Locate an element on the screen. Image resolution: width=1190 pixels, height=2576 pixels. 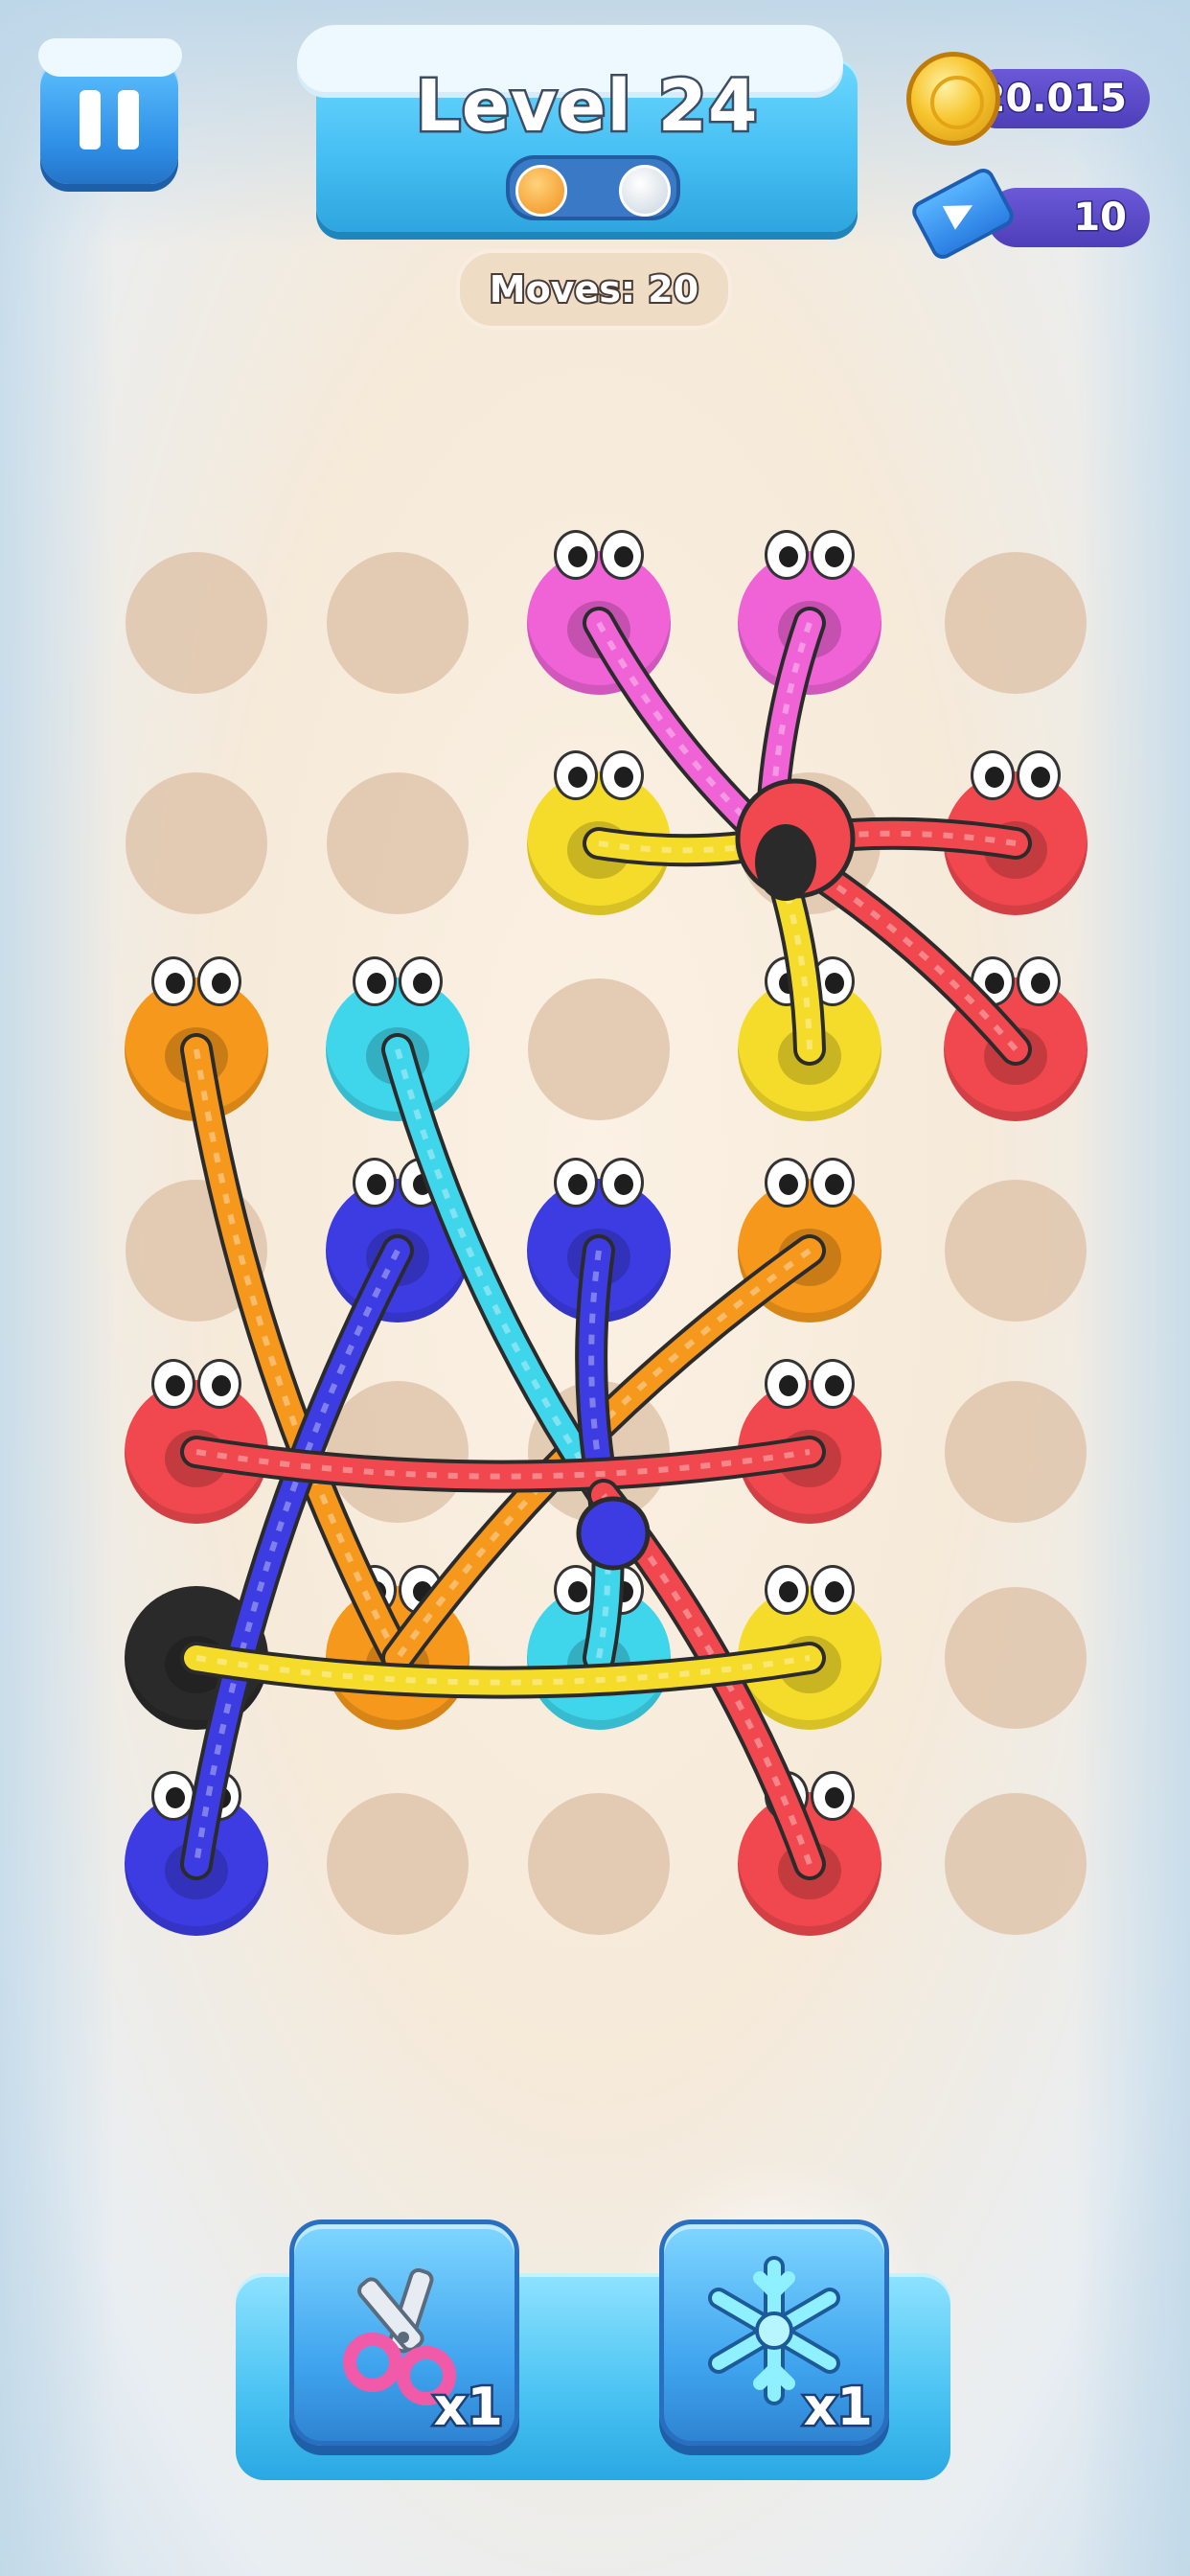
freeze-count: x1 is located at coordinates (838, 2407).